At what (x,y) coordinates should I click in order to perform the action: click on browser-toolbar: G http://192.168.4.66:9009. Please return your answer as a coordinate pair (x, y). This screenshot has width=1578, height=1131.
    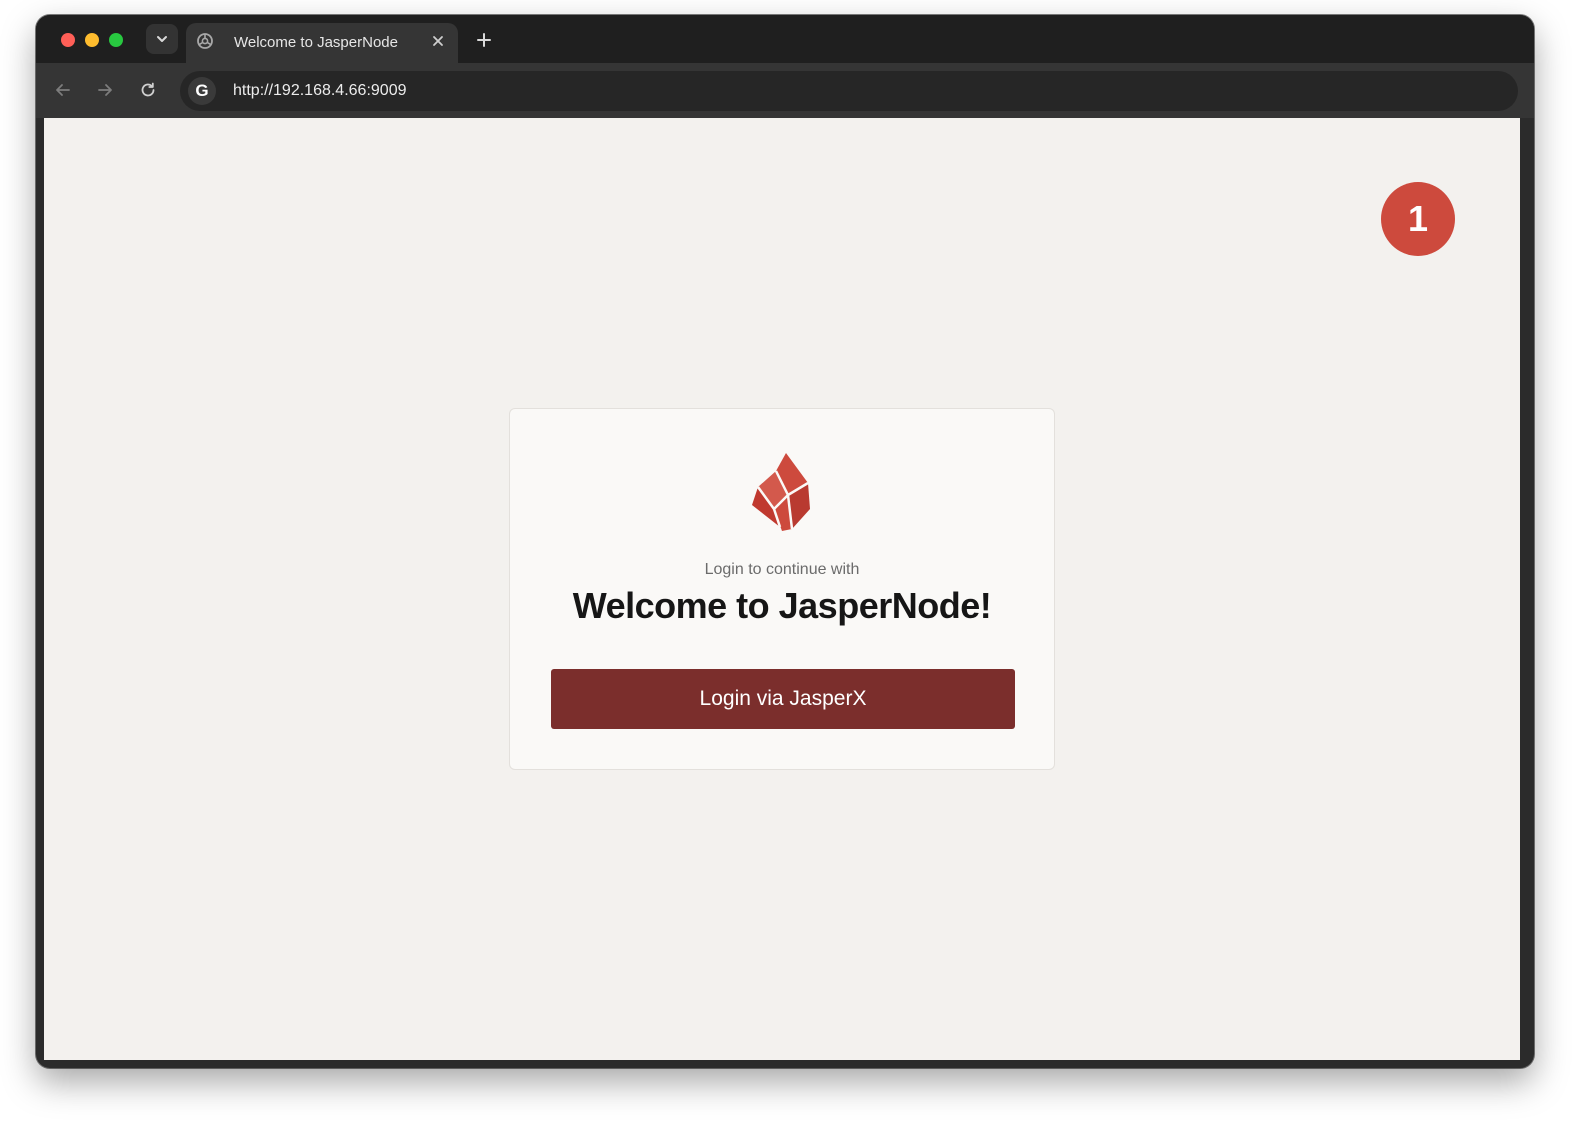
    Looking at the image, I should click on (785, 90).